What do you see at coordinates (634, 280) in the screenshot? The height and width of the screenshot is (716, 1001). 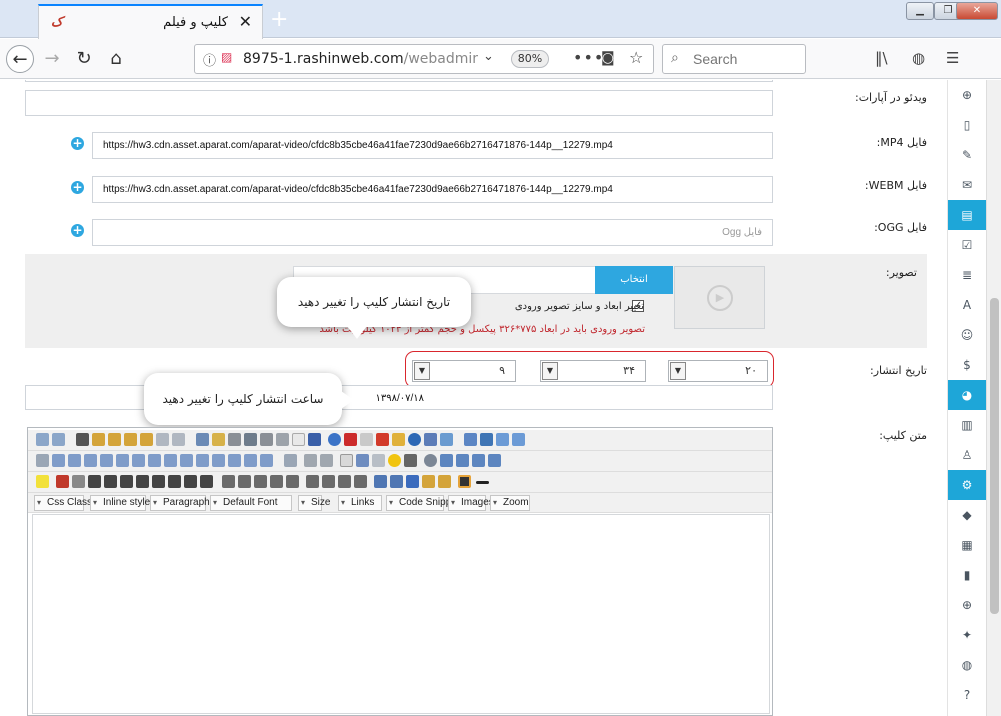 I see `pick-image-button: انتخاب` at bounding box center [634, 280].